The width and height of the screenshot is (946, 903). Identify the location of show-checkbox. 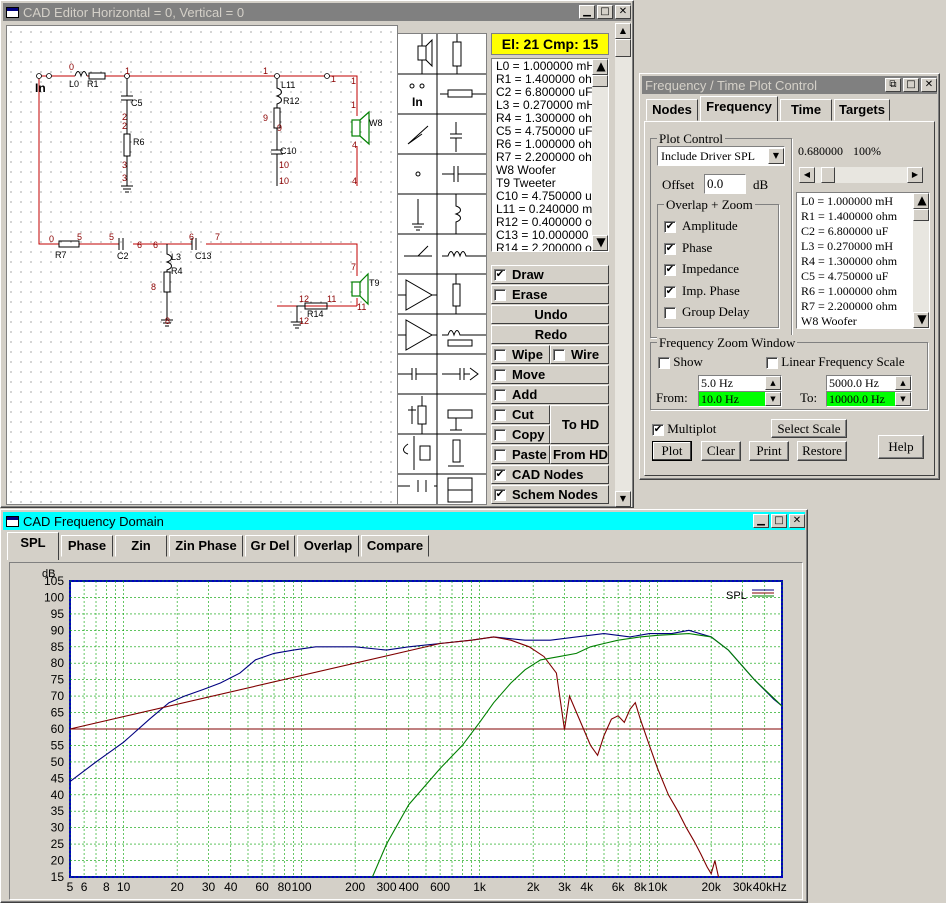
(664, 363).